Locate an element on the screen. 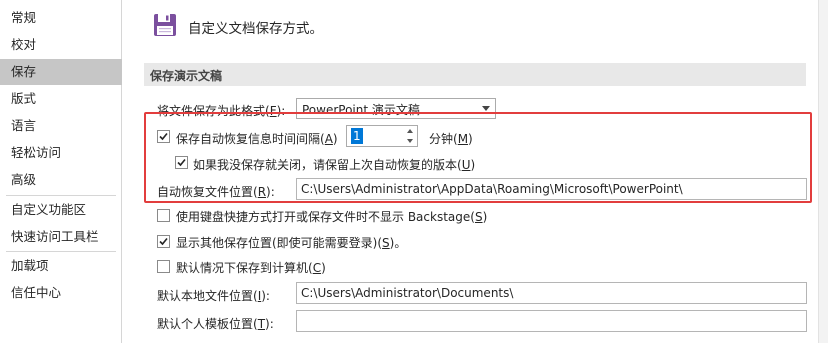 This screenshot has height=343, width=828. section-header: 保存演示文稿 is located at coordinates (475, 74).